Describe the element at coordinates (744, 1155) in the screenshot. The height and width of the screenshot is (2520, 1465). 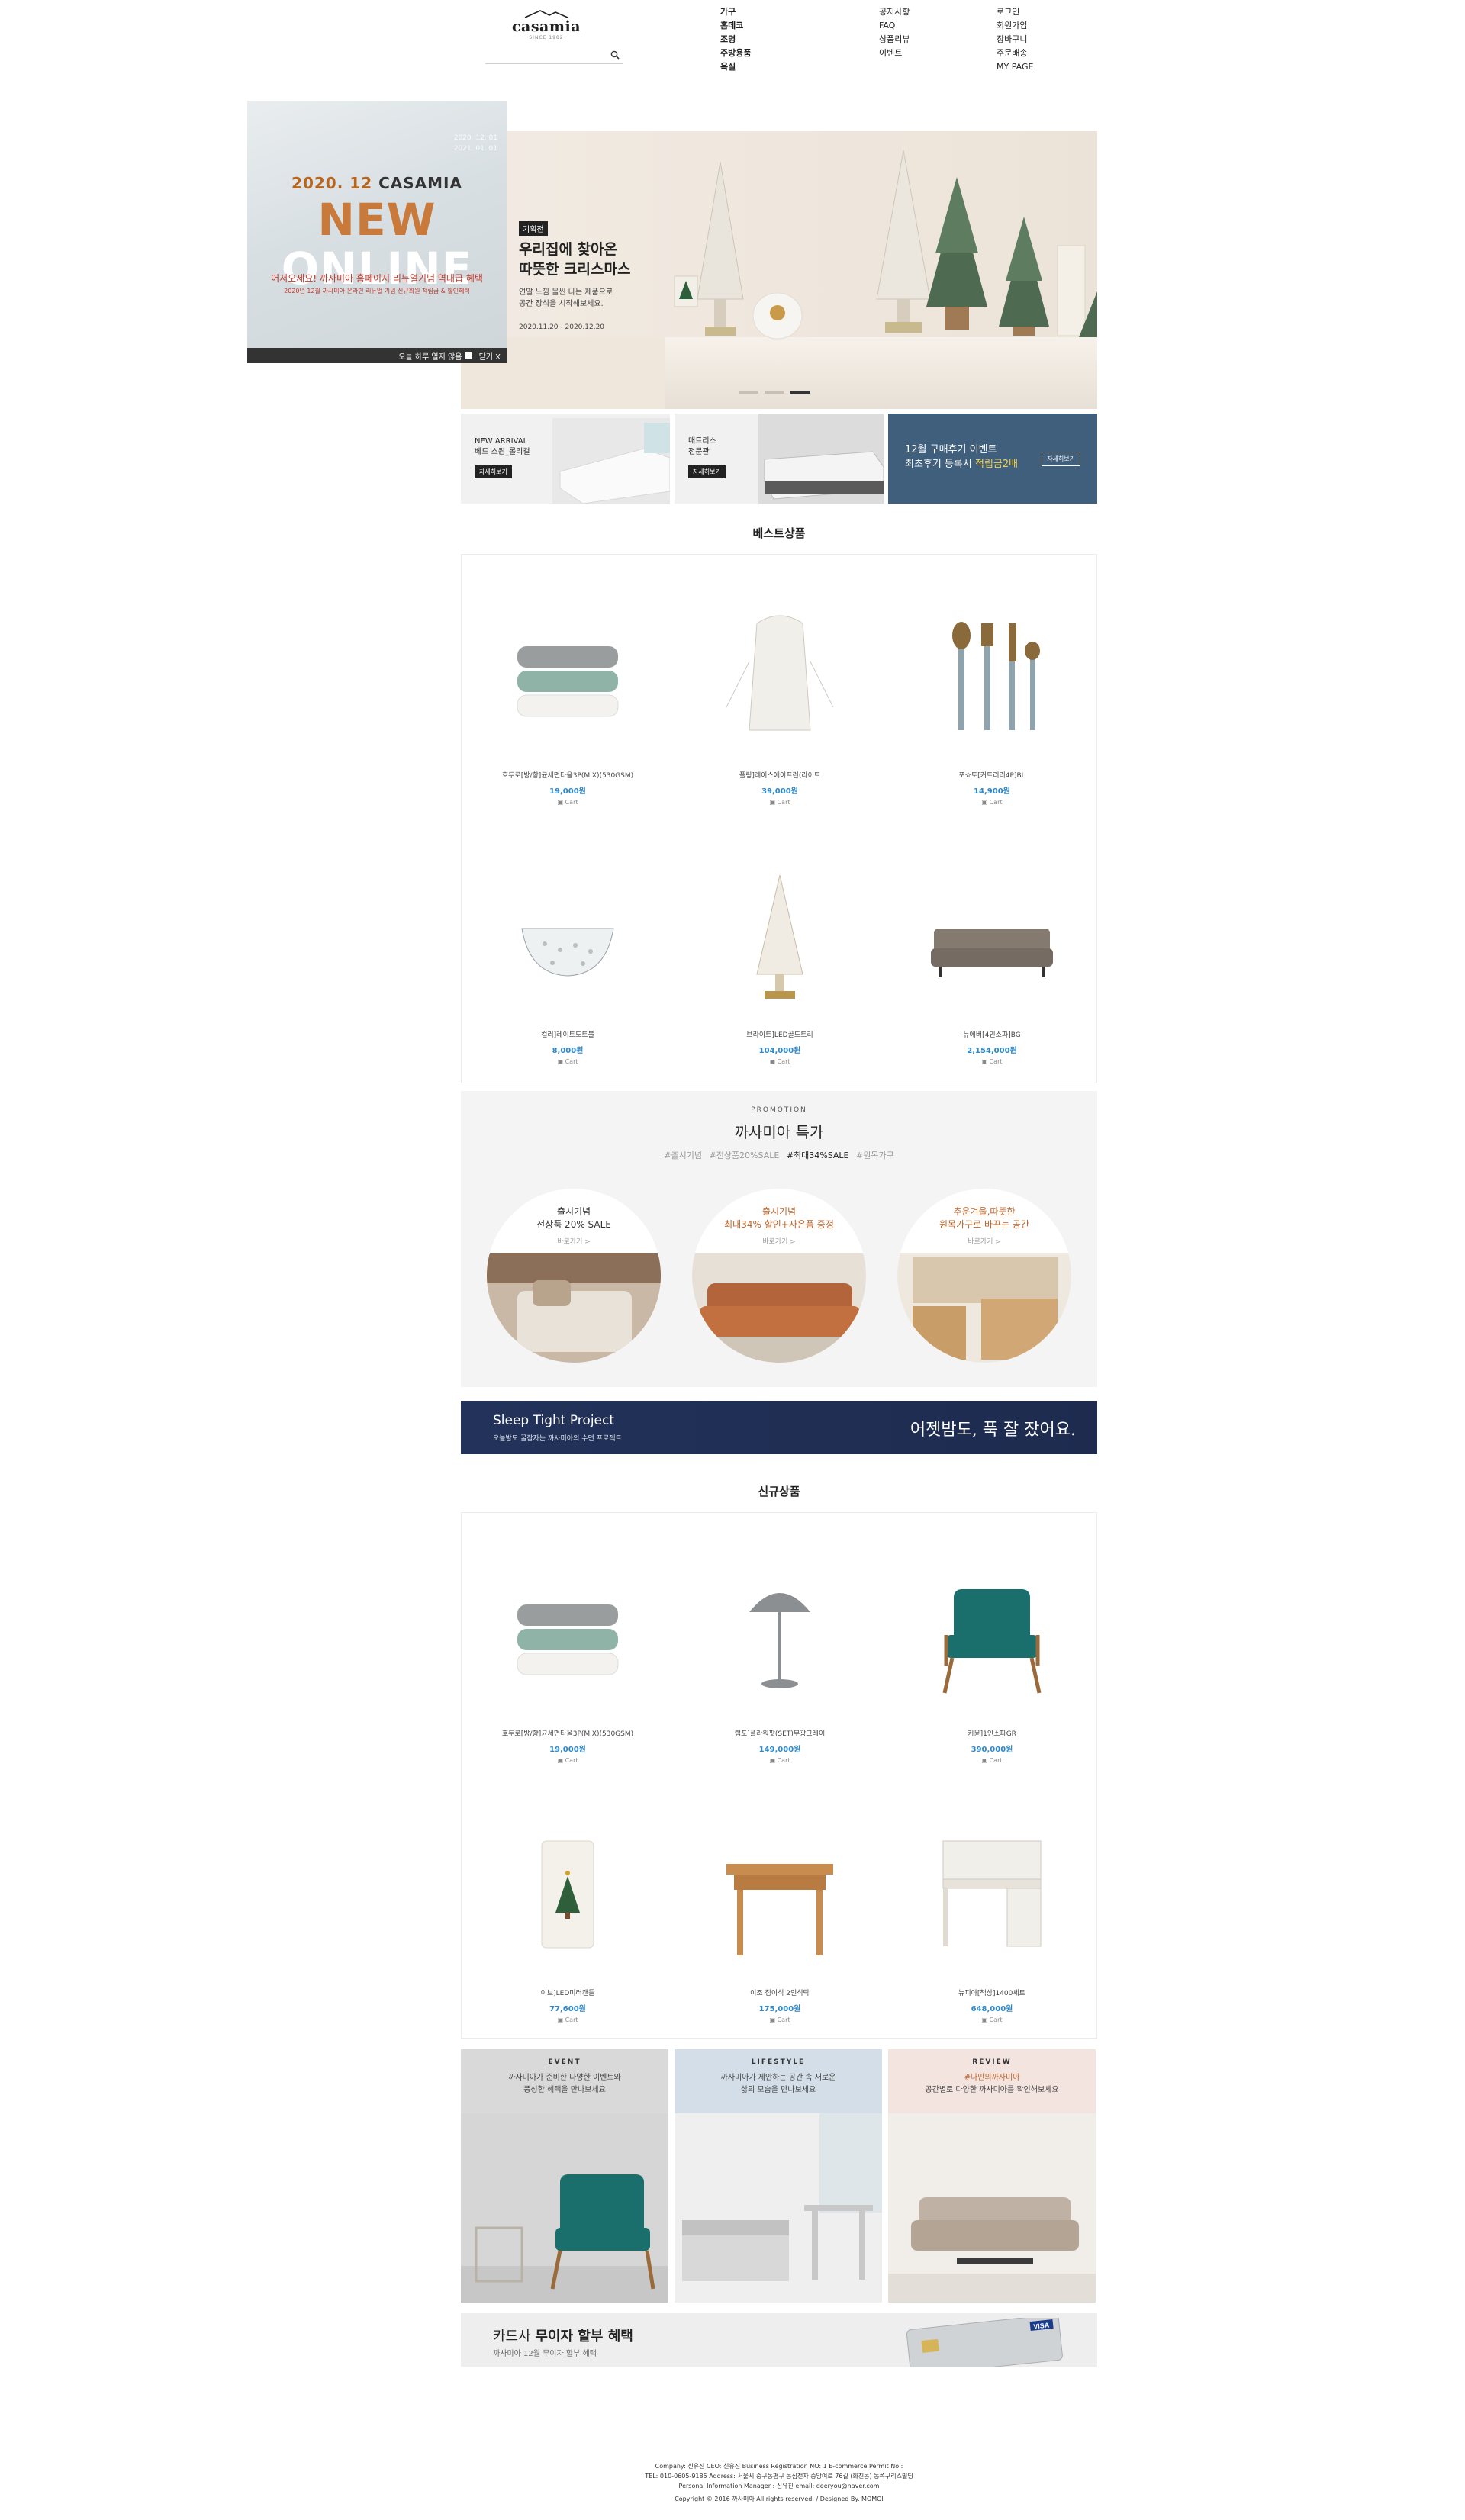
I see `promo-tag: #전상품20%SALE` at that location.